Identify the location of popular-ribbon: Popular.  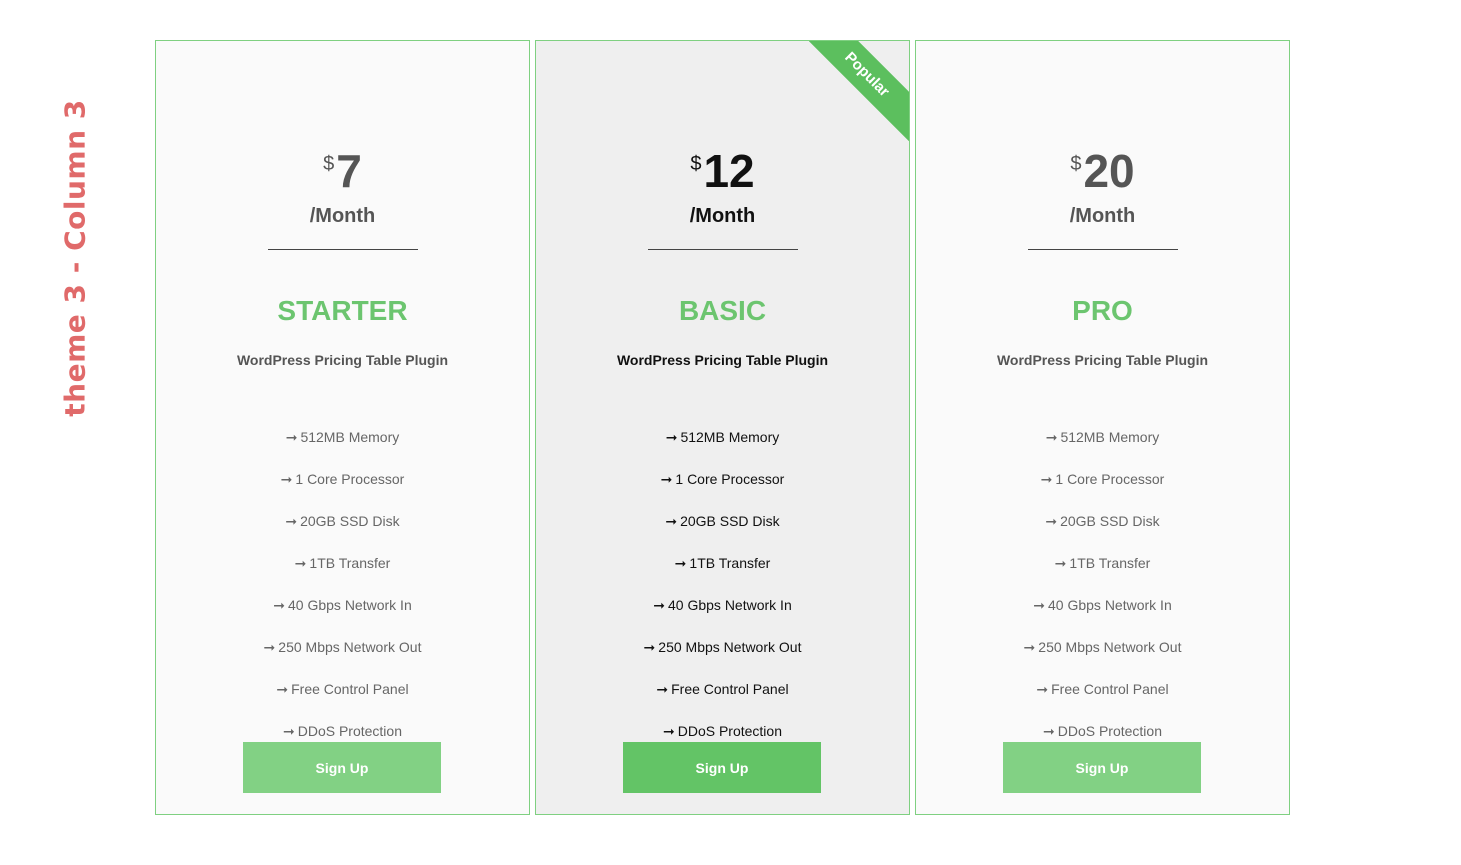
(859, 91).